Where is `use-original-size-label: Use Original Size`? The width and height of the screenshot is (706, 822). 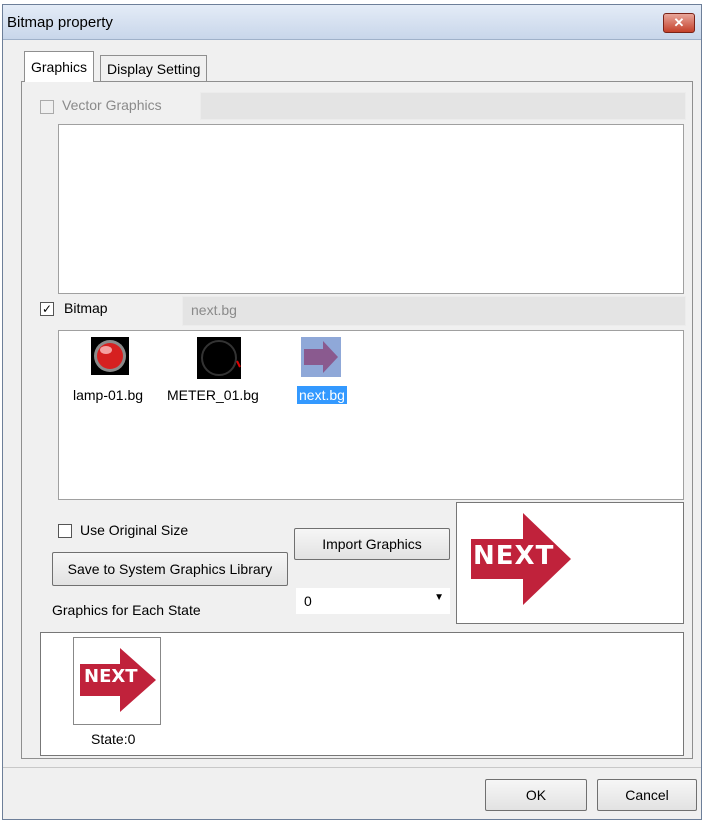
use-original-size-label: Use Original Size is located at coordinates (134, 530).